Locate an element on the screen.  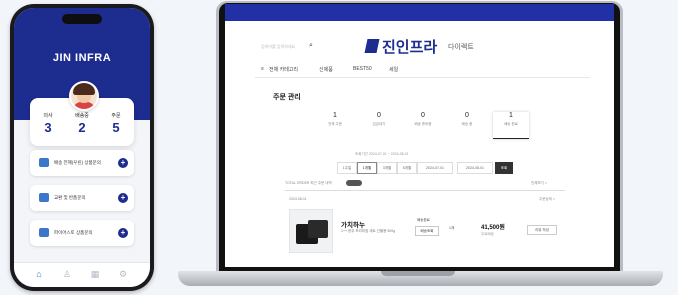
filter-1month: 1개월 is located at coordinates (367, 168).